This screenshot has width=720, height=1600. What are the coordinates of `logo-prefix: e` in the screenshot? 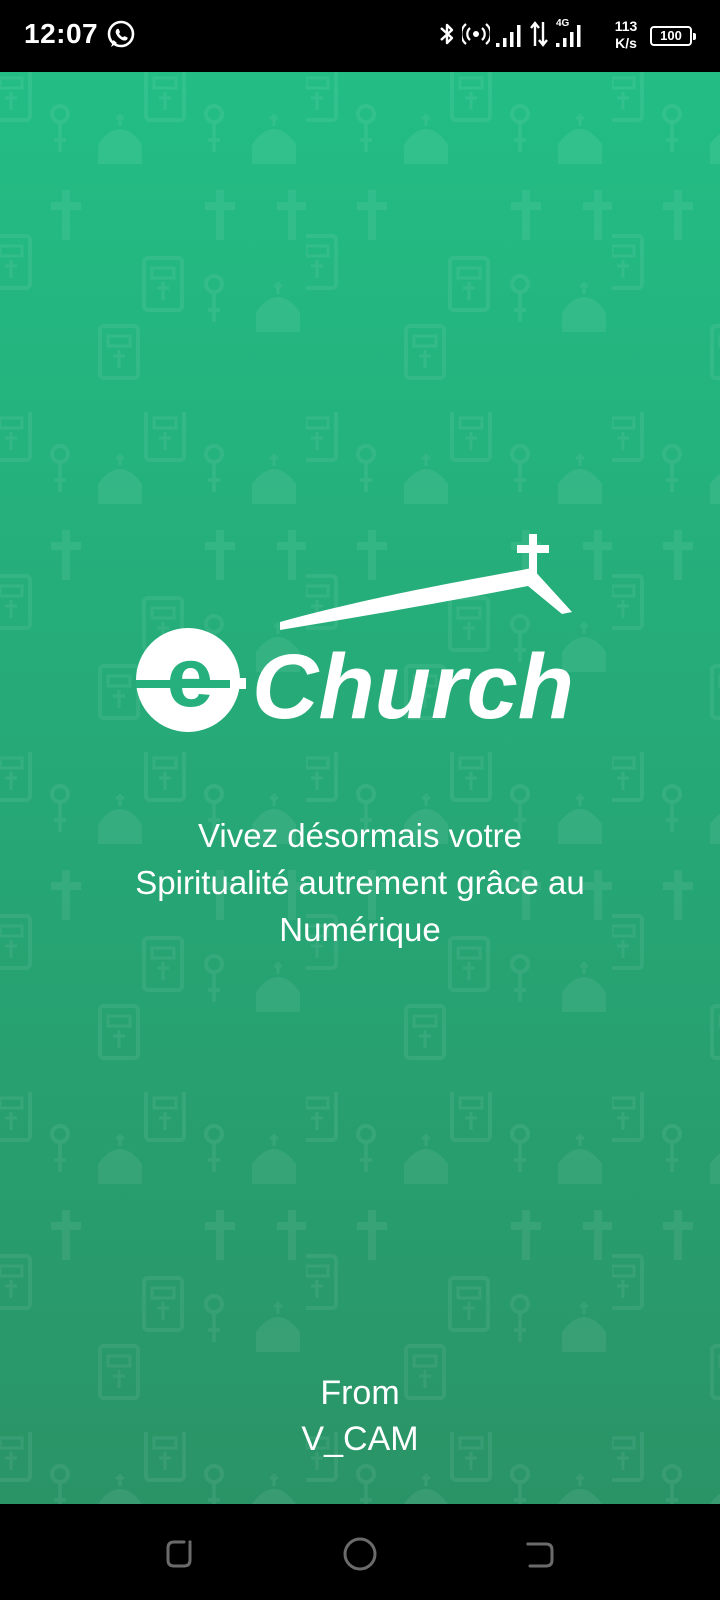 It's located at (190, 677).